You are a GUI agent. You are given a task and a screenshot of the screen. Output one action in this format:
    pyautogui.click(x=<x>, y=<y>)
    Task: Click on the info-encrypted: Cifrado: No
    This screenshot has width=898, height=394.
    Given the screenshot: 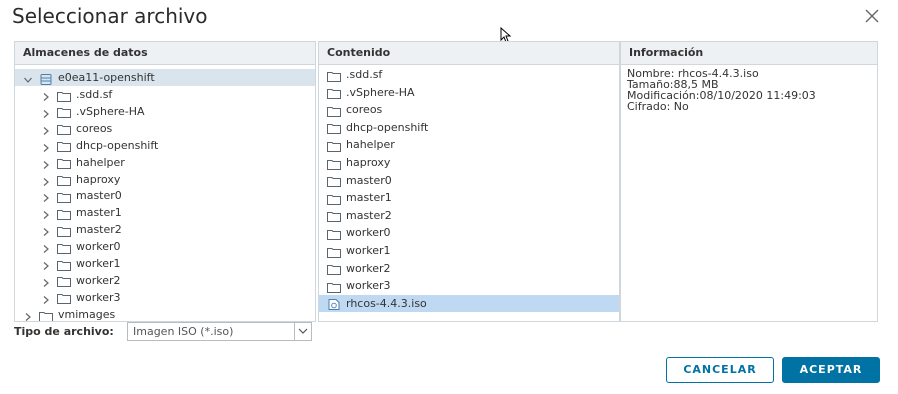 What is the action you would take?
    pyautogui.click(x=658, y=106)
    